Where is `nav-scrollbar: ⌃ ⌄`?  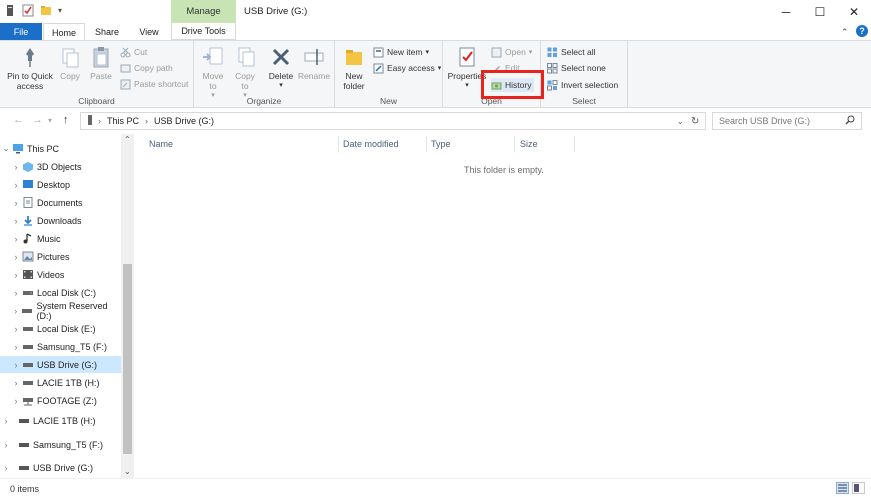
nav-scrollbar: ⌃ ⌄ is located at coordinates (127, 306).